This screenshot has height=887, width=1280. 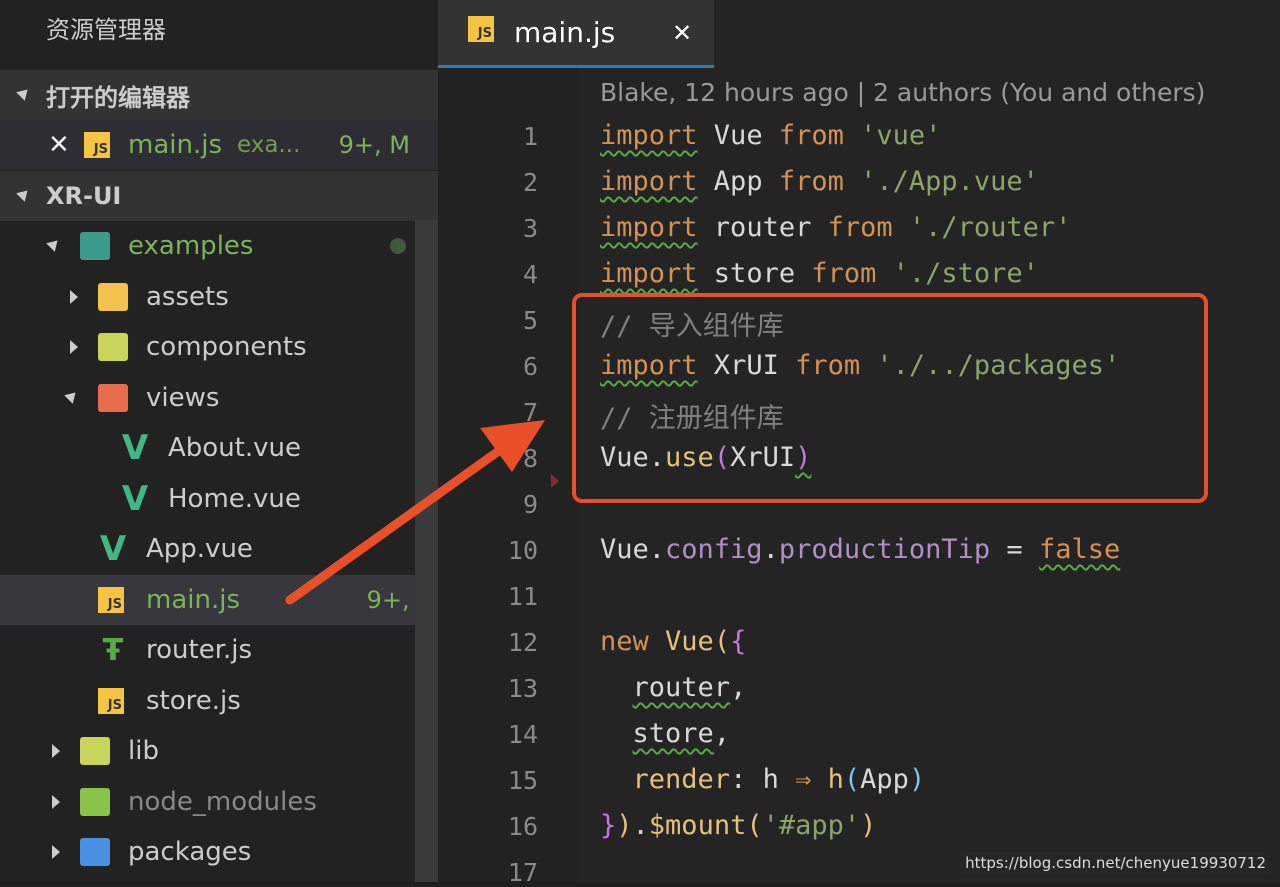 What do you see at coordinates (395, 525) in the screenshot?
I see `arrow-shaft` at bounding box center [395, 525].